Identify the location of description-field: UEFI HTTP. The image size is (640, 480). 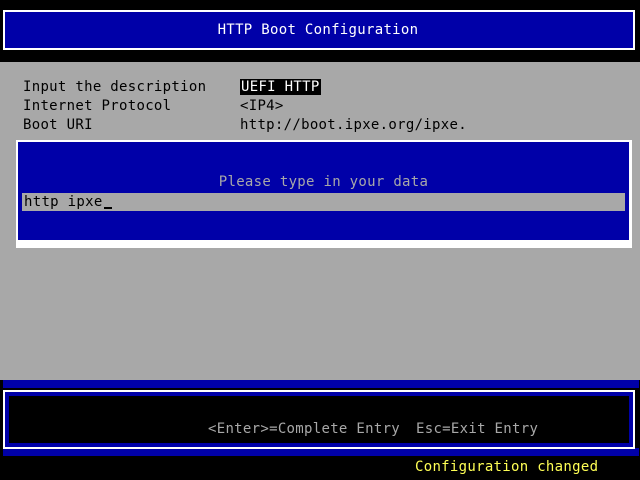
(280, 87).